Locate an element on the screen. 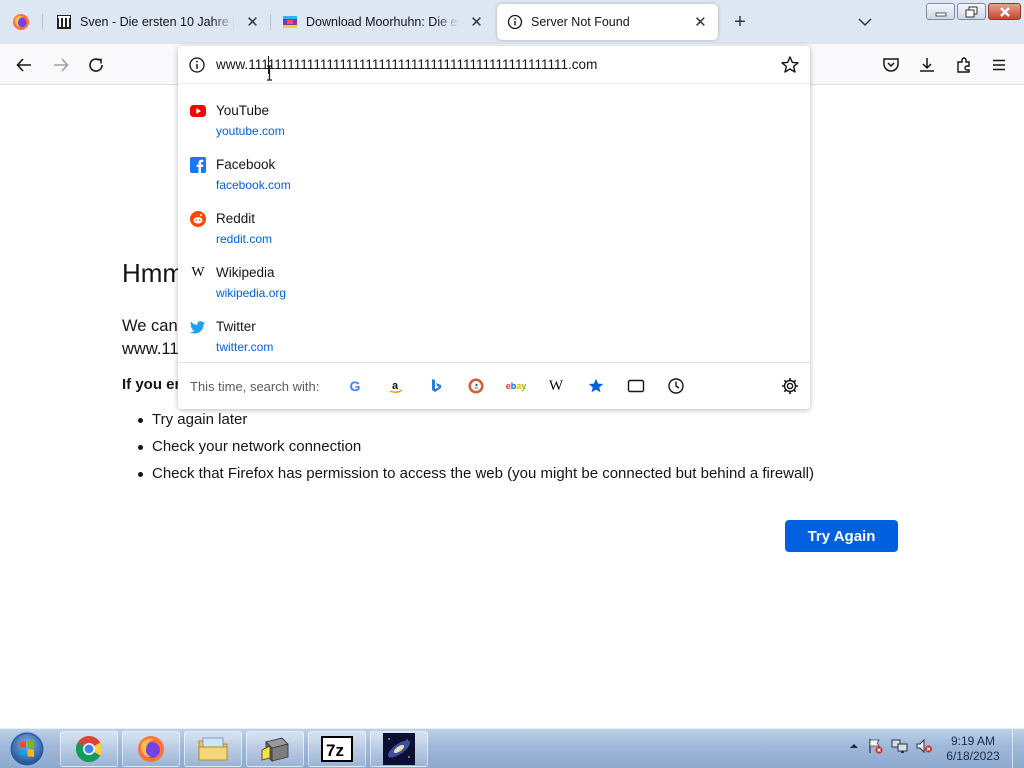 The image size is (1024, 768). suggestion-title: Wikipedia is located at coordinates (245, 272).